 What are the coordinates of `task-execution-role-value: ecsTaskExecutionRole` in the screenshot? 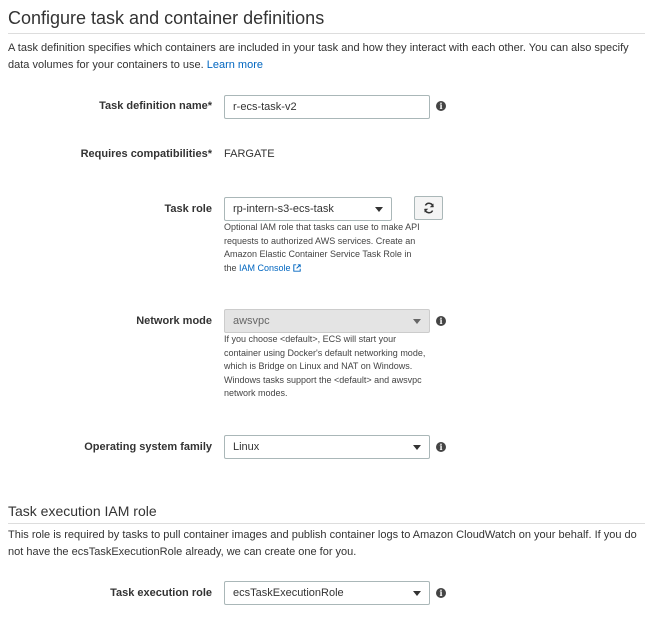 It's located at (288, 593).